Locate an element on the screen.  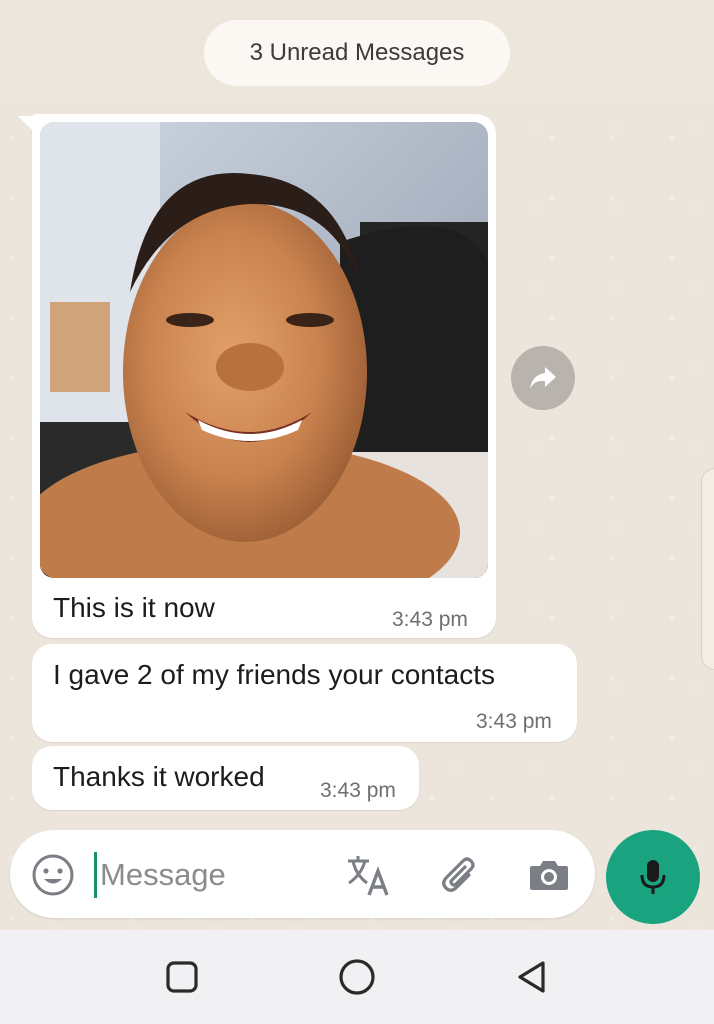
unread-messages-banner: 3 Unread Messages is located at coordinates (357, 53).